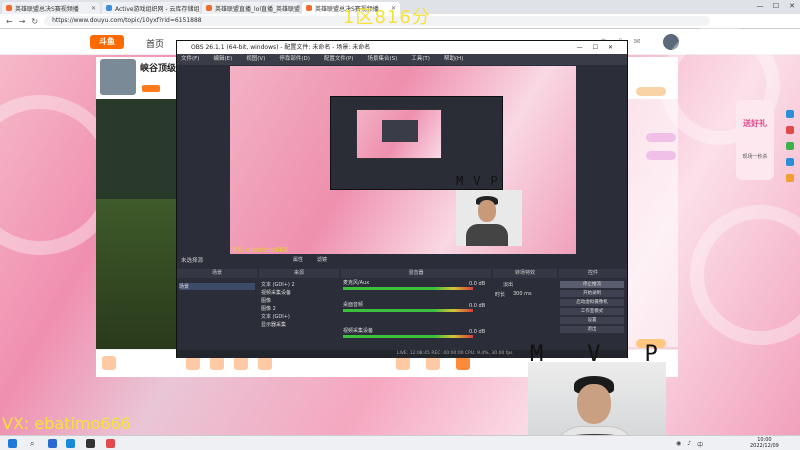  Describe the element at coordinates (51, 8) in the screenshot. I see `browser-tab: 英雄联盟总决S赛视频播 ✕` at that location.